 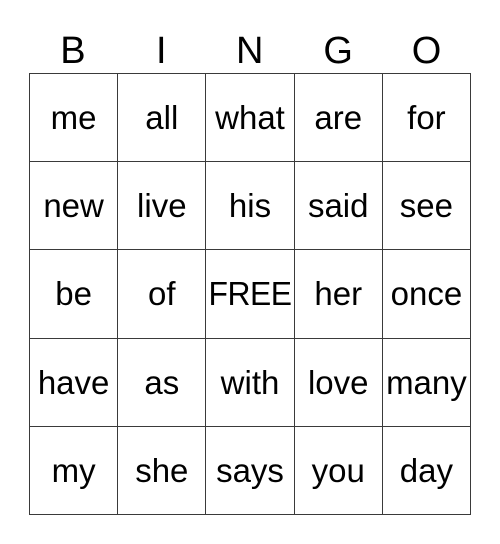 I want to click on bingo-cell-g5: you, so click(x=338, y=470).